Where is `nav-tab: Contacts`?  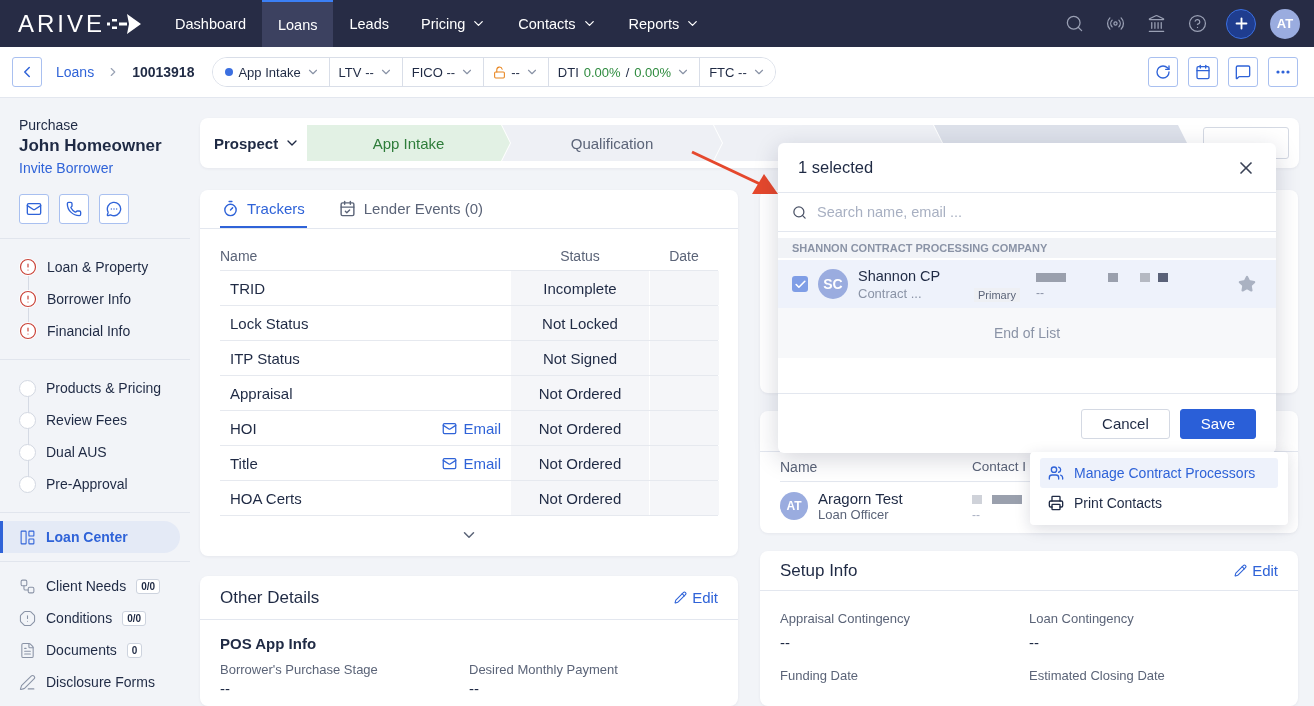 nav-tab: Contacts is located at coordinates (557, 23).